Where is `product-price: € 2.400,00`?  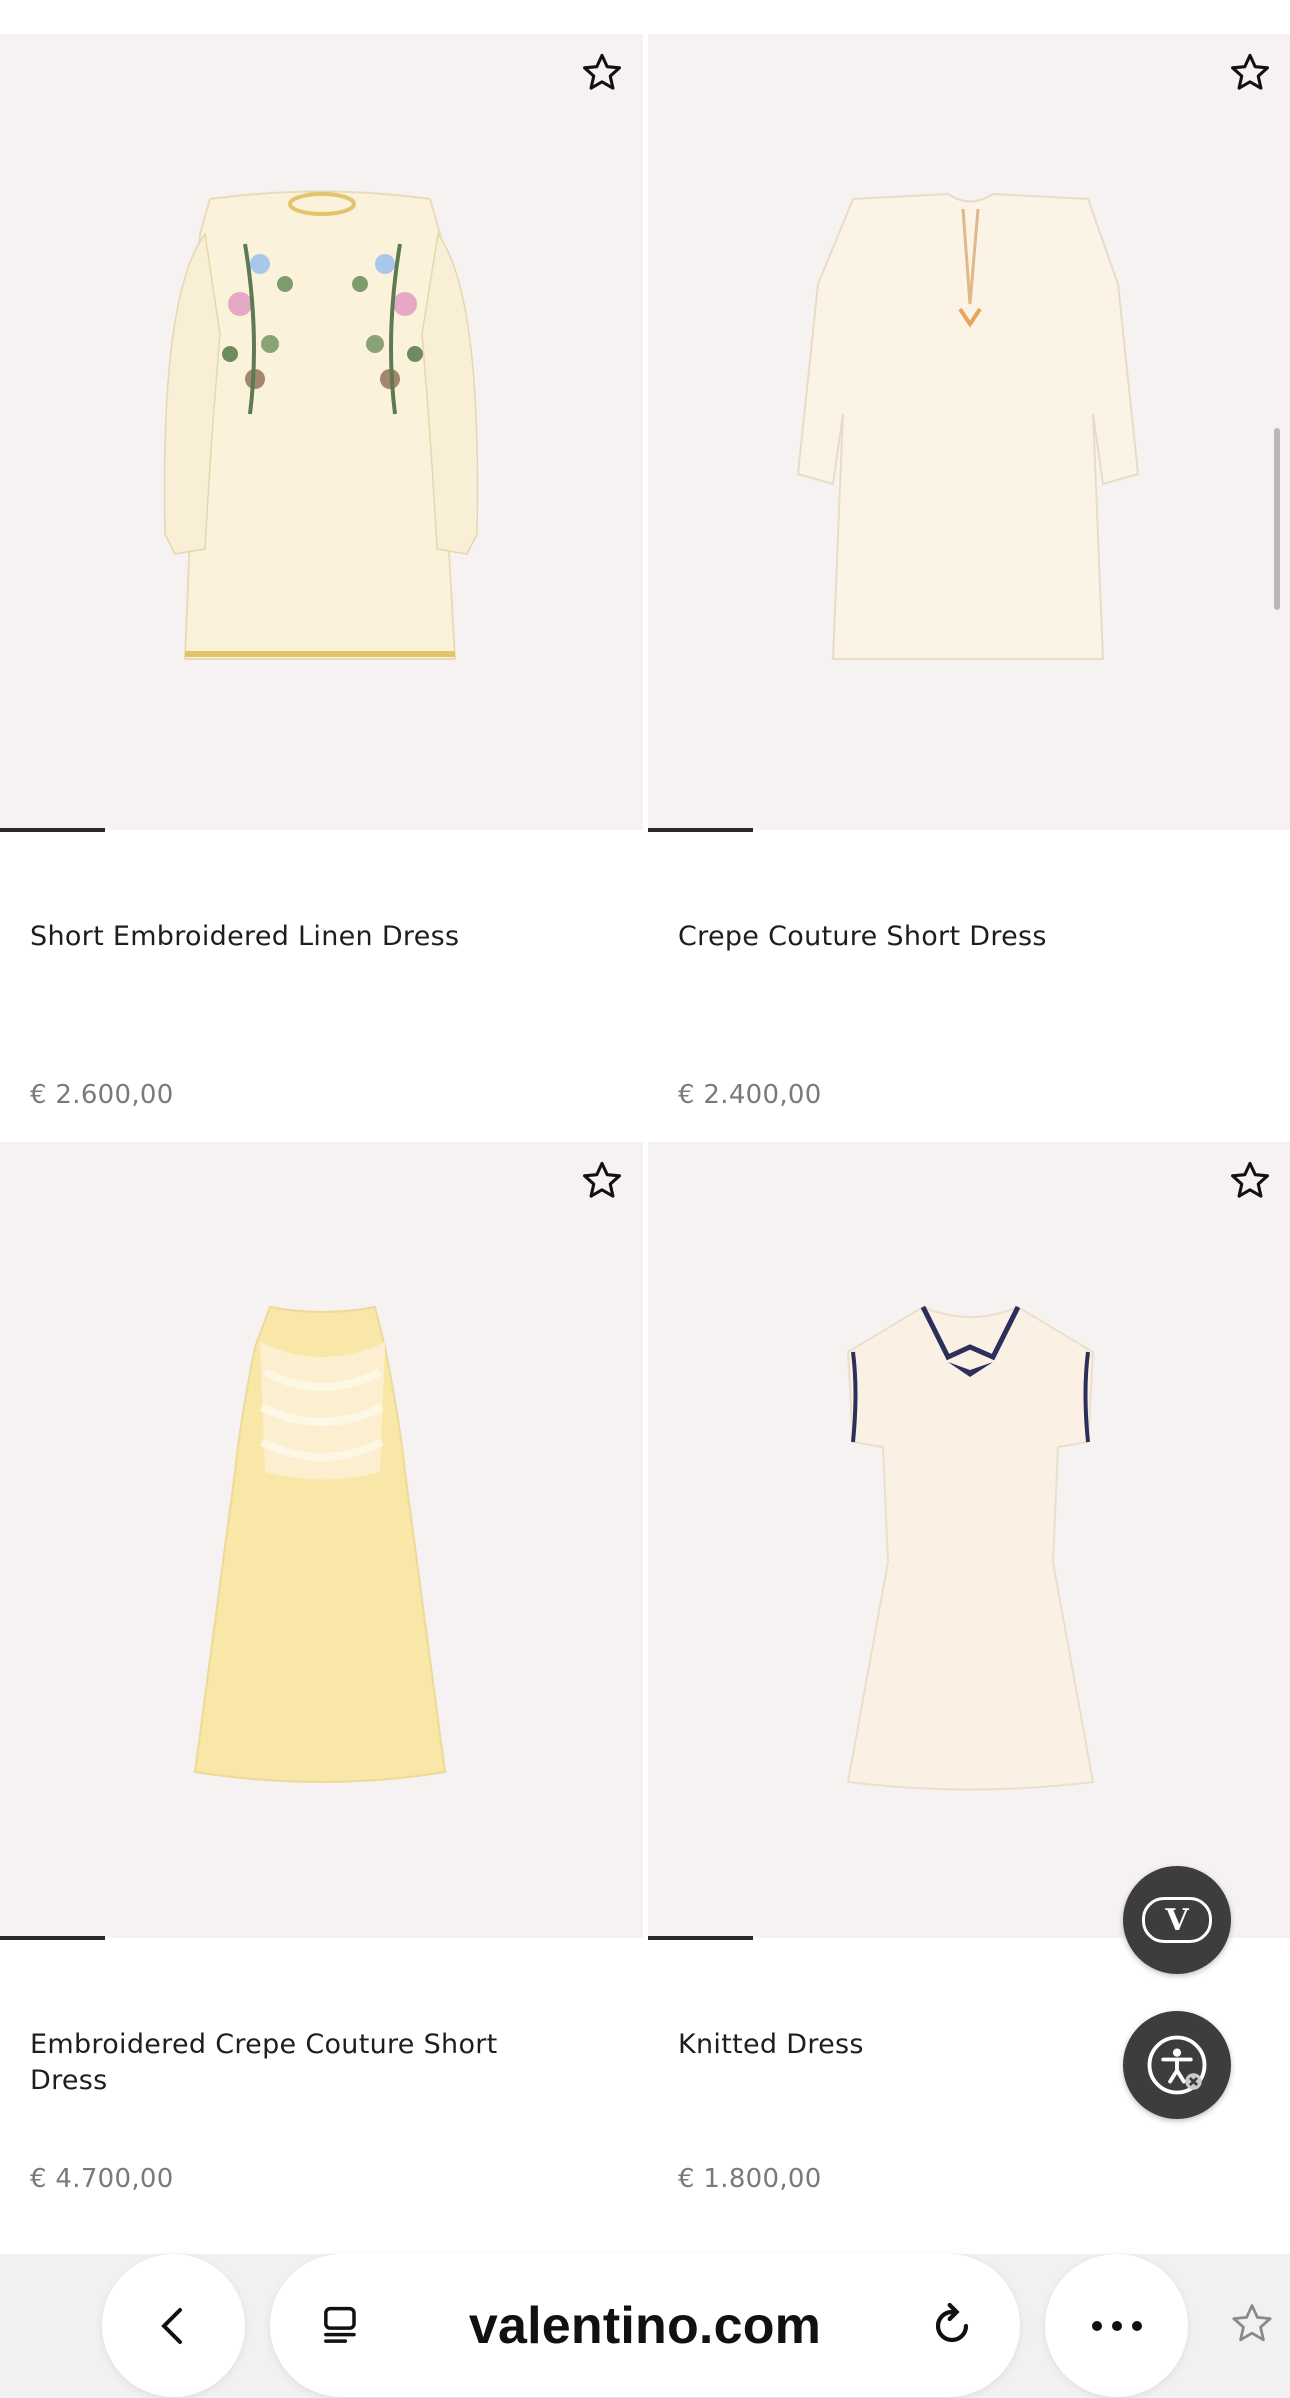
product-price: € 2.400,00 is located at coordinates (750, 1095).